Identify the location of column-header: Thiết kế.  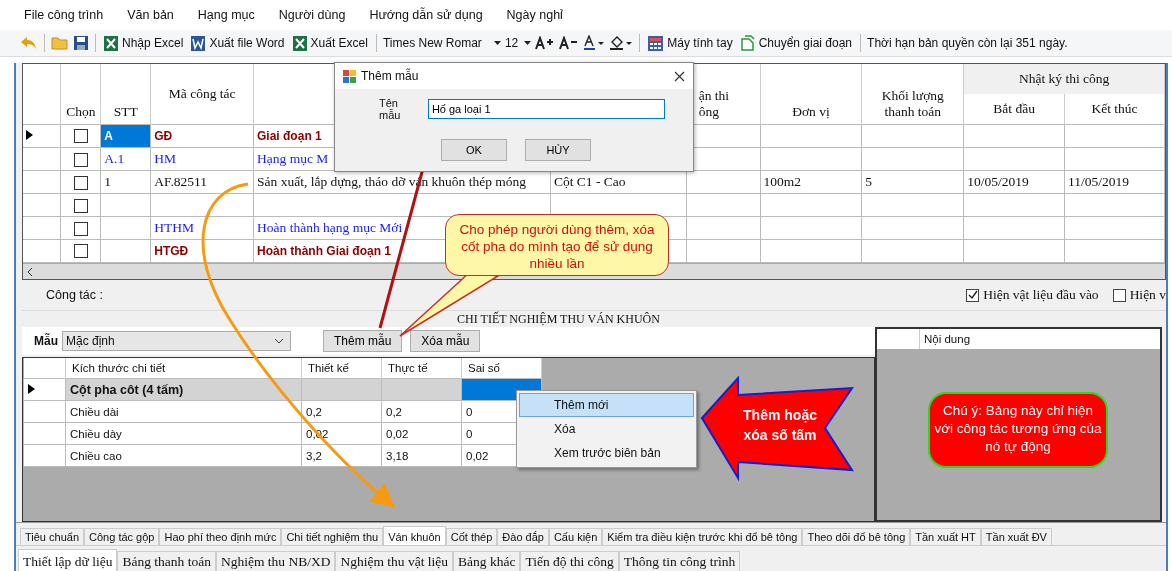
(328, 368).